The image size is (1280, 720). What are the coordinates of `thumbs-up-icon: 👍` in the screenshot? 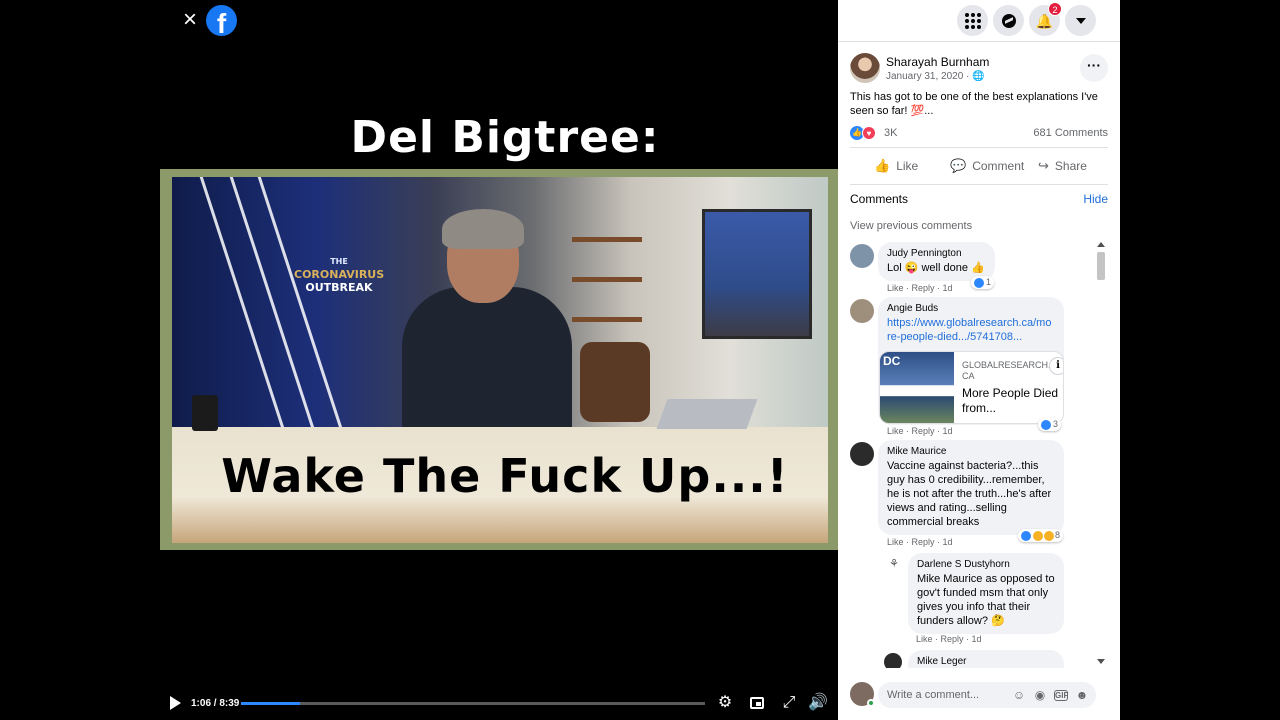 It's located at (882, 165).